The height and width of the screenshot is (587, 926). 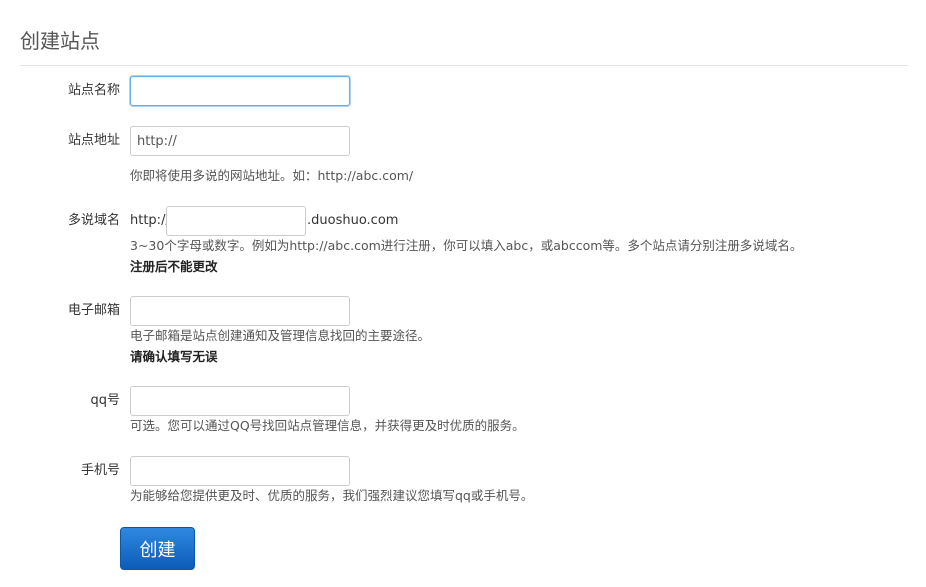 I want to click on domain-prefix: http://, so click(x=150, y=220).